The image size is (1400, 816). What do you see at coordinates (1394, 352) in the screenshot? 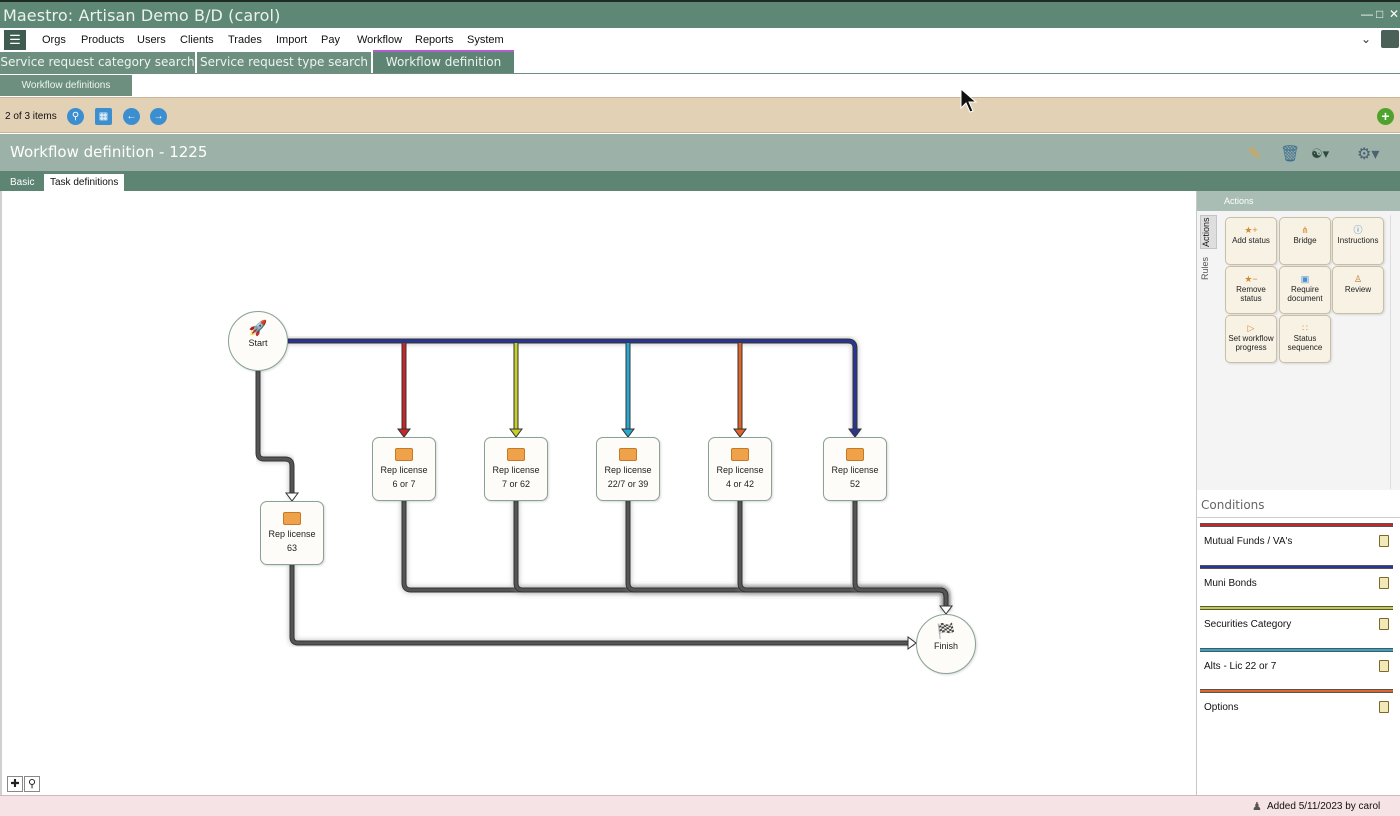
I see `actions-scrollbar` at bounding box center [1394, 352].